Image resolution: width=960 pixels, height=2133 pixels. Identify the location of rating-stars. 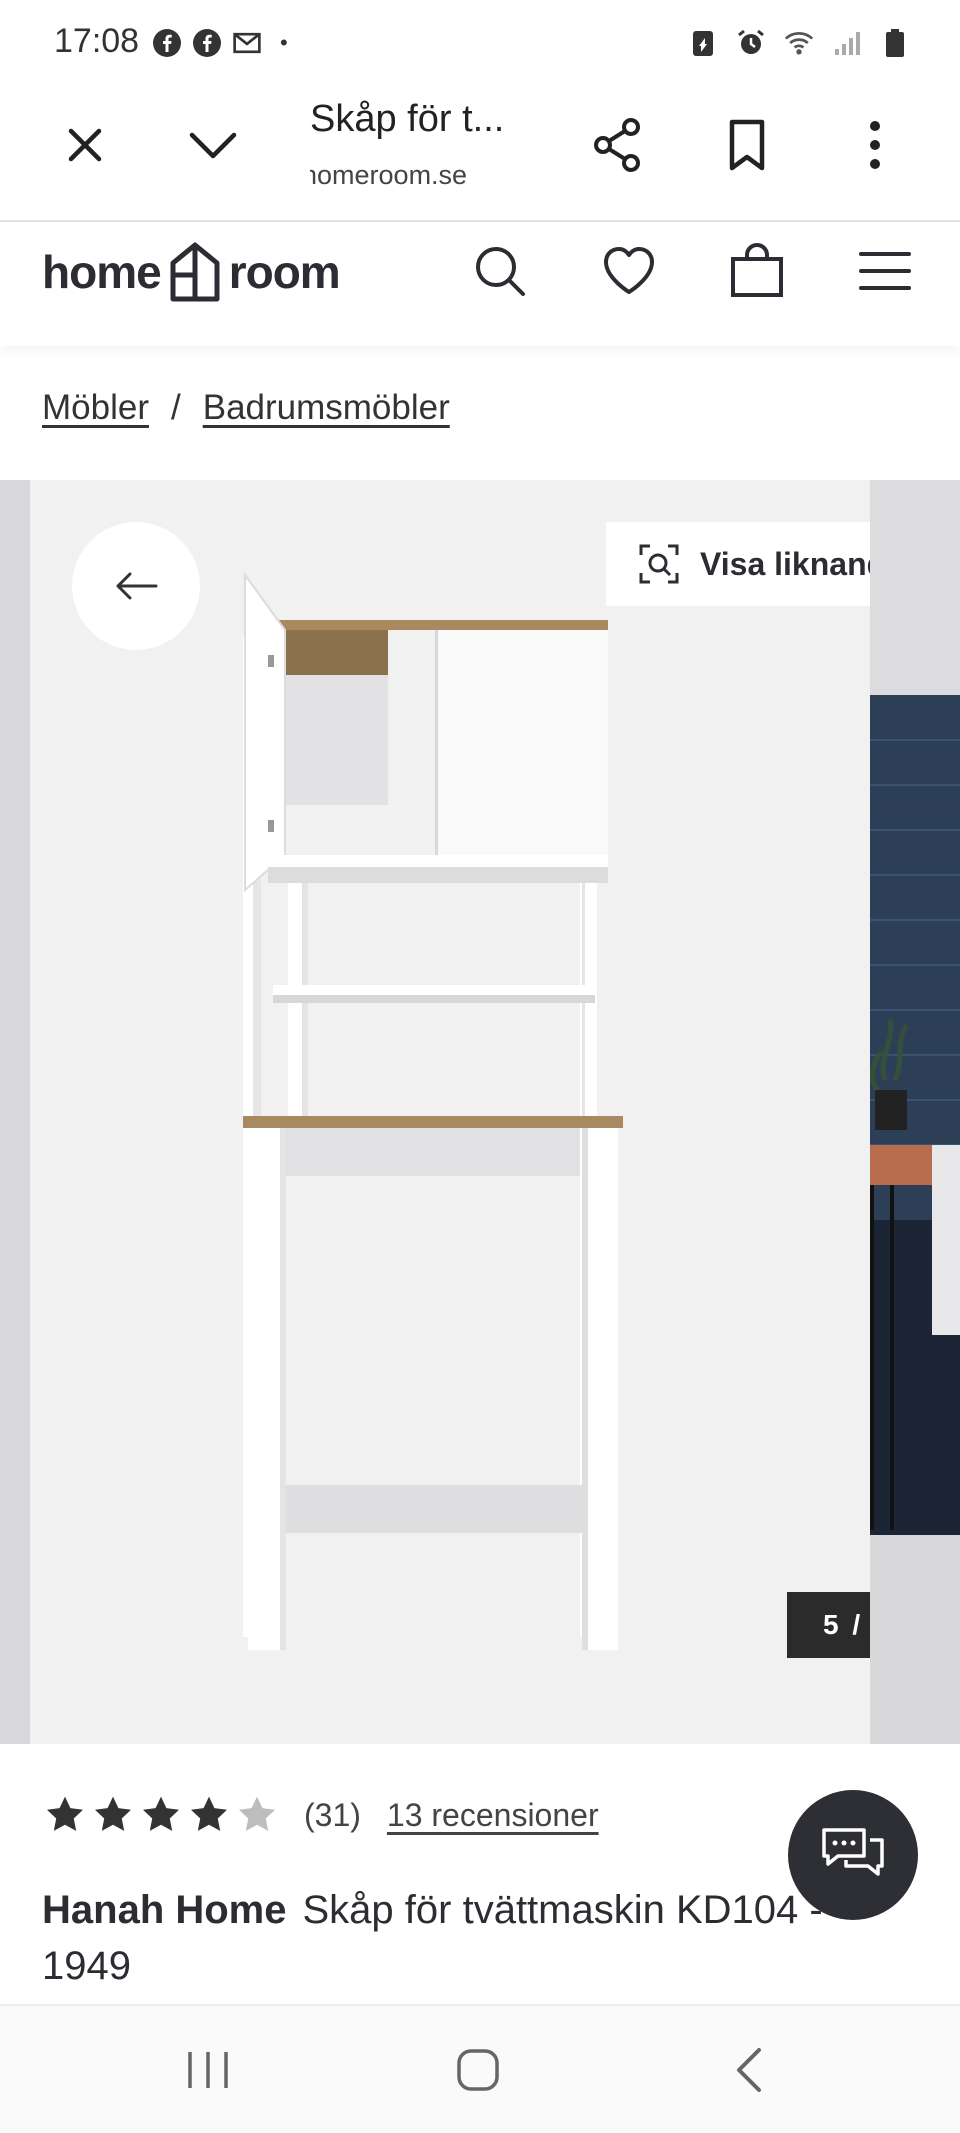
(161, 1815).